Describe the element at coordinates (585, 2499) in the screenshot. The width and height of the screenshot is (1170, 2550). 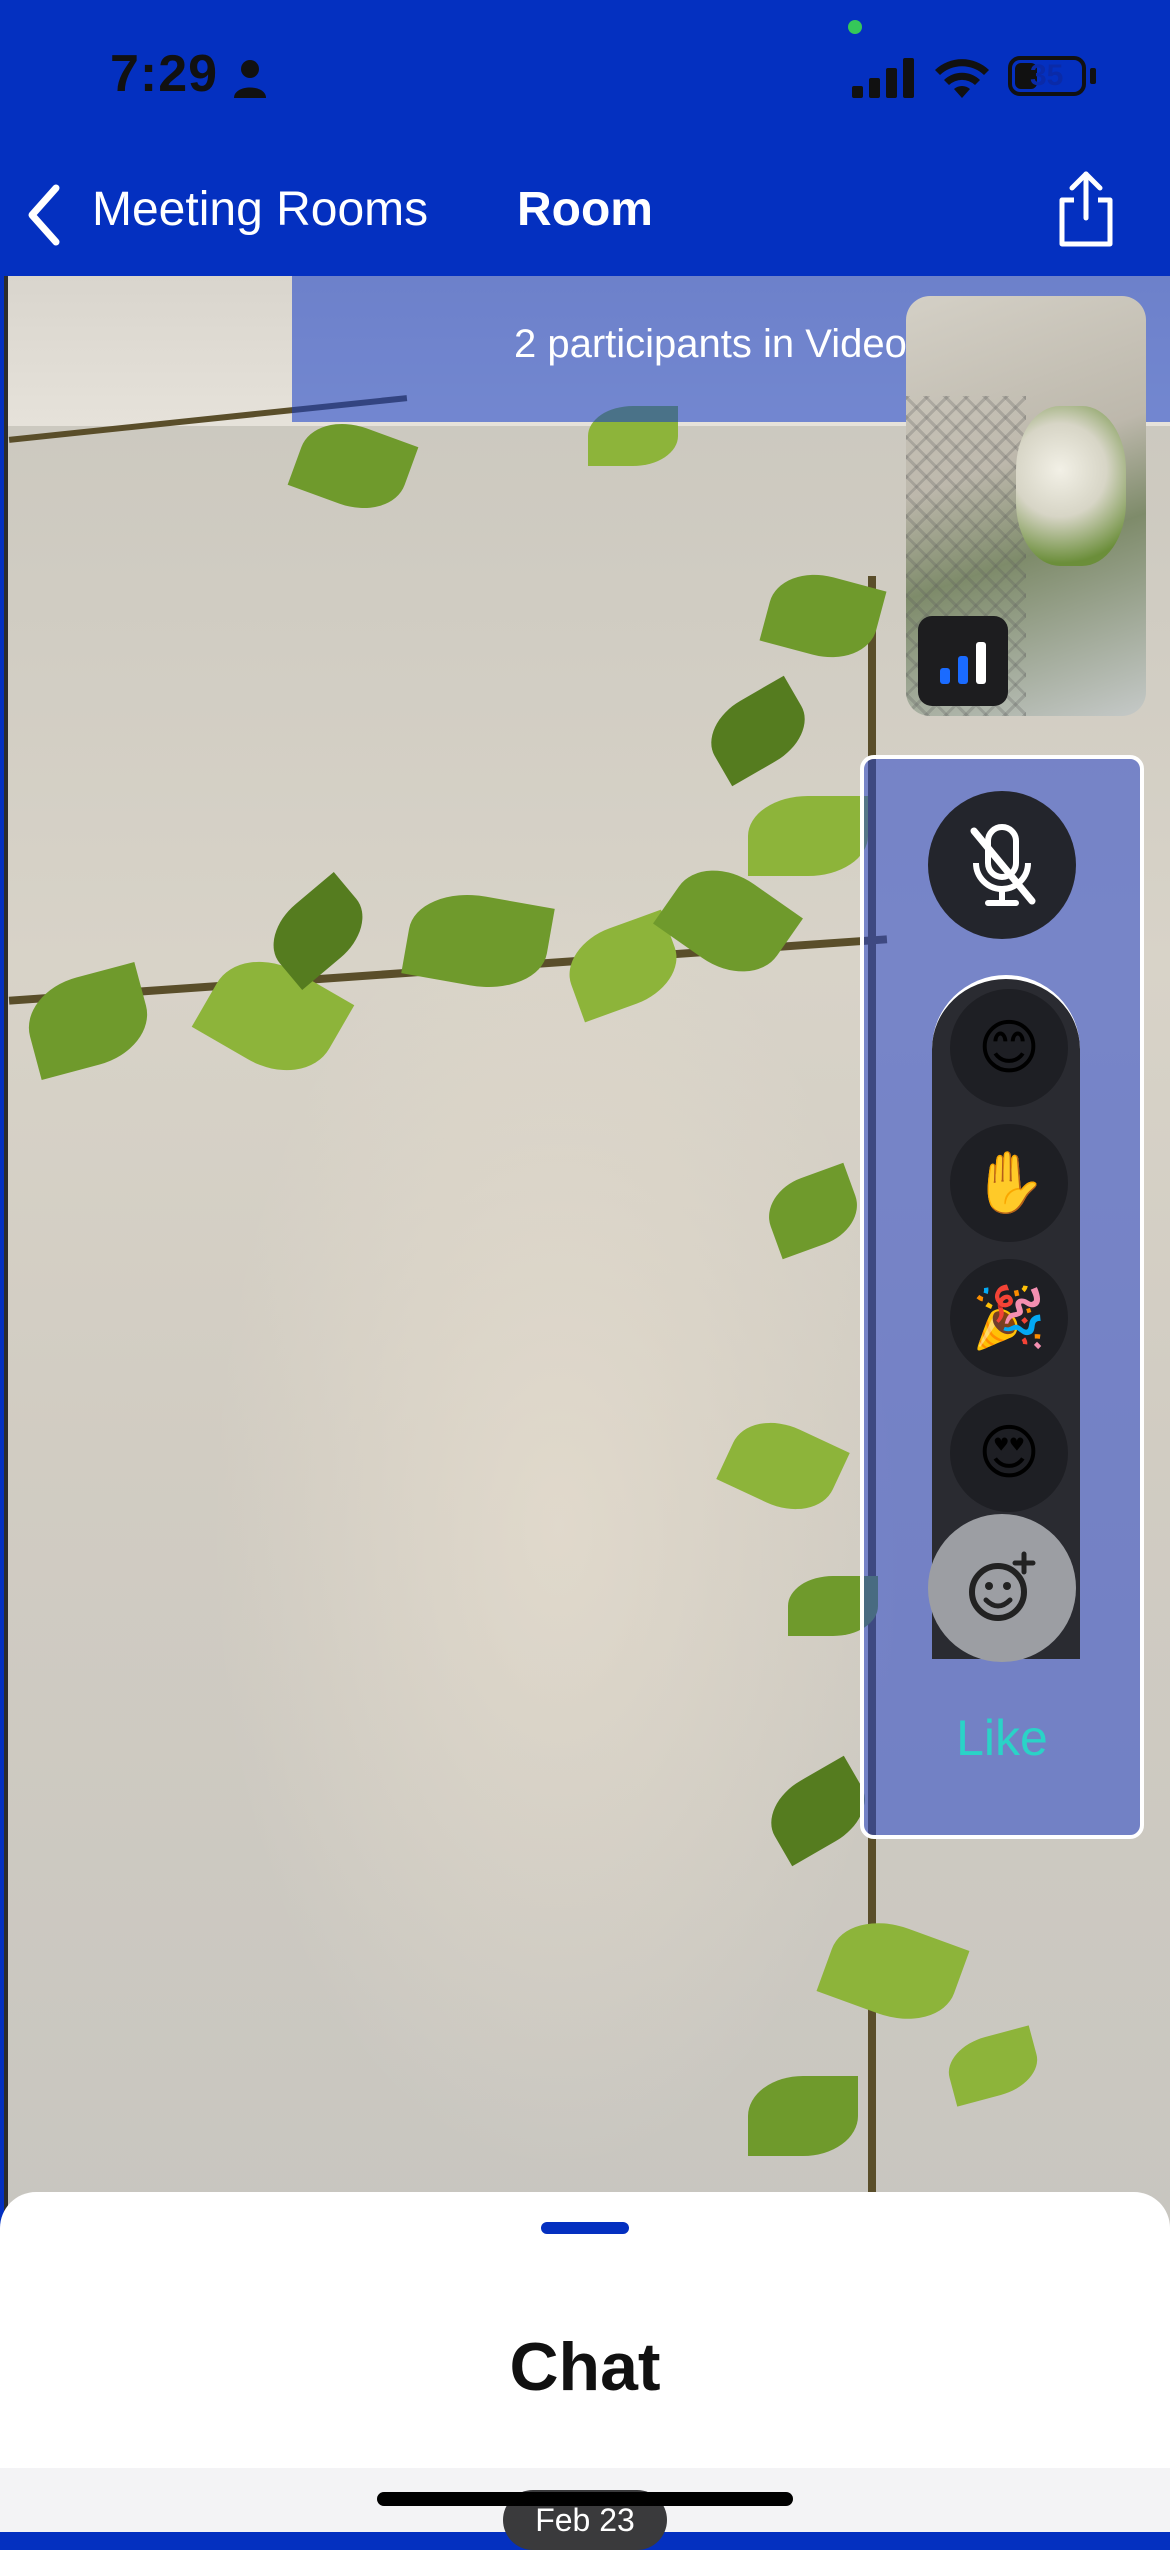
I see `home-indicator` at that location.